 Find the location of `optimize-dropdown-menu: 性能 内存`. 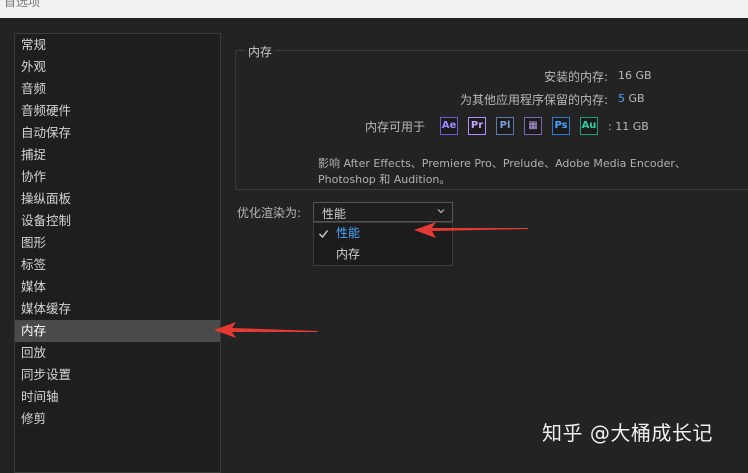

optimize-dropdown-menu: 性能 内存 is located at coordinates (383, 244).